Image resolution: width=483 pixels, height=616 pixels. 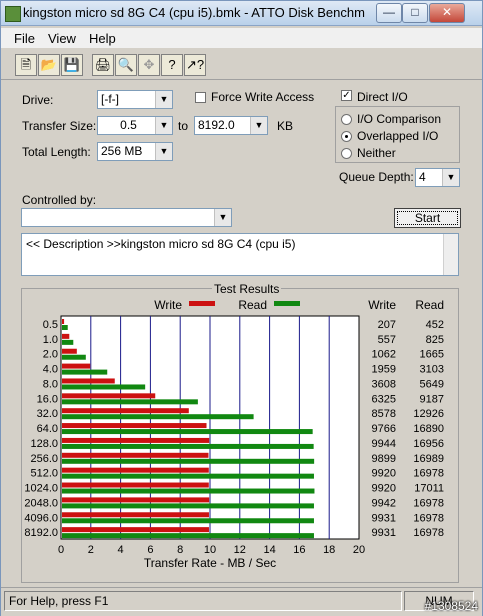 I want to click on read-value-label: 3103, so click(x=432, y=370).